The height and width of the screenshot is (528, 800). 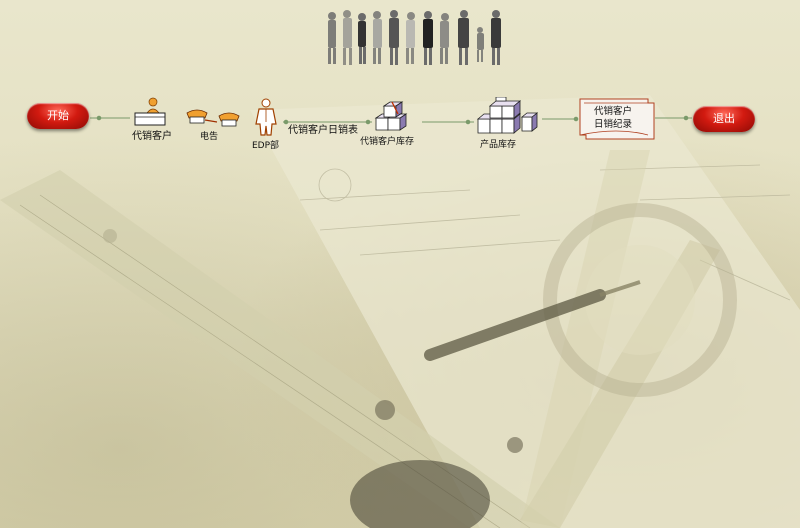 What do you see at coordinates (266, 146) in the screenshot?
I see `edp-label: EDP部` at bounding box center [266, 146].